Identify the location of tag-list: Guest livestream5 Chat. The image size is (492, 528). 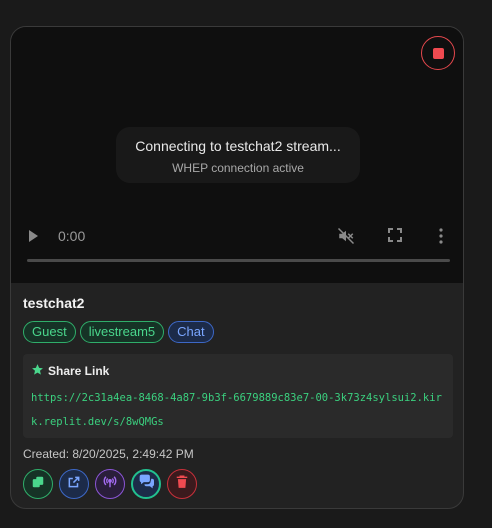
(118, 332).